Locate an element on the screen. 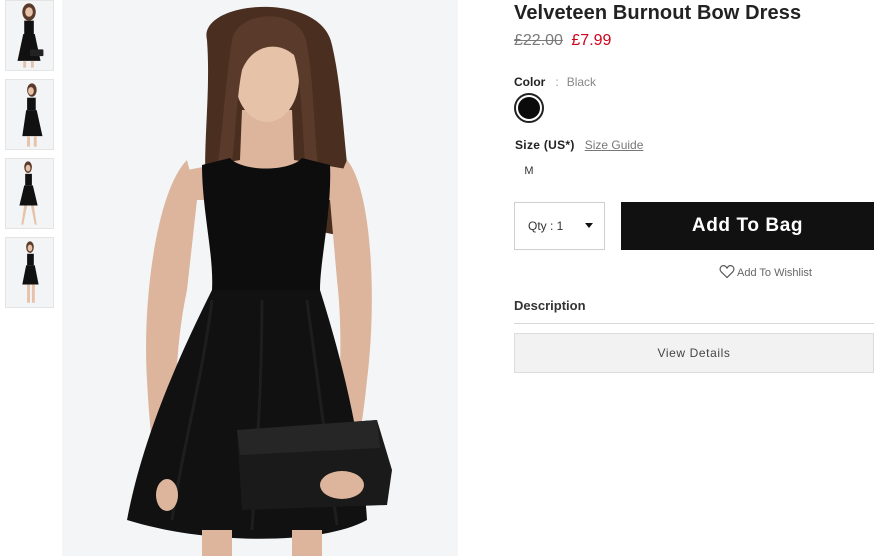 Image resolution: width=874 pixels, height=556 pixels. heart-icon is located at coordinates (727, 272).